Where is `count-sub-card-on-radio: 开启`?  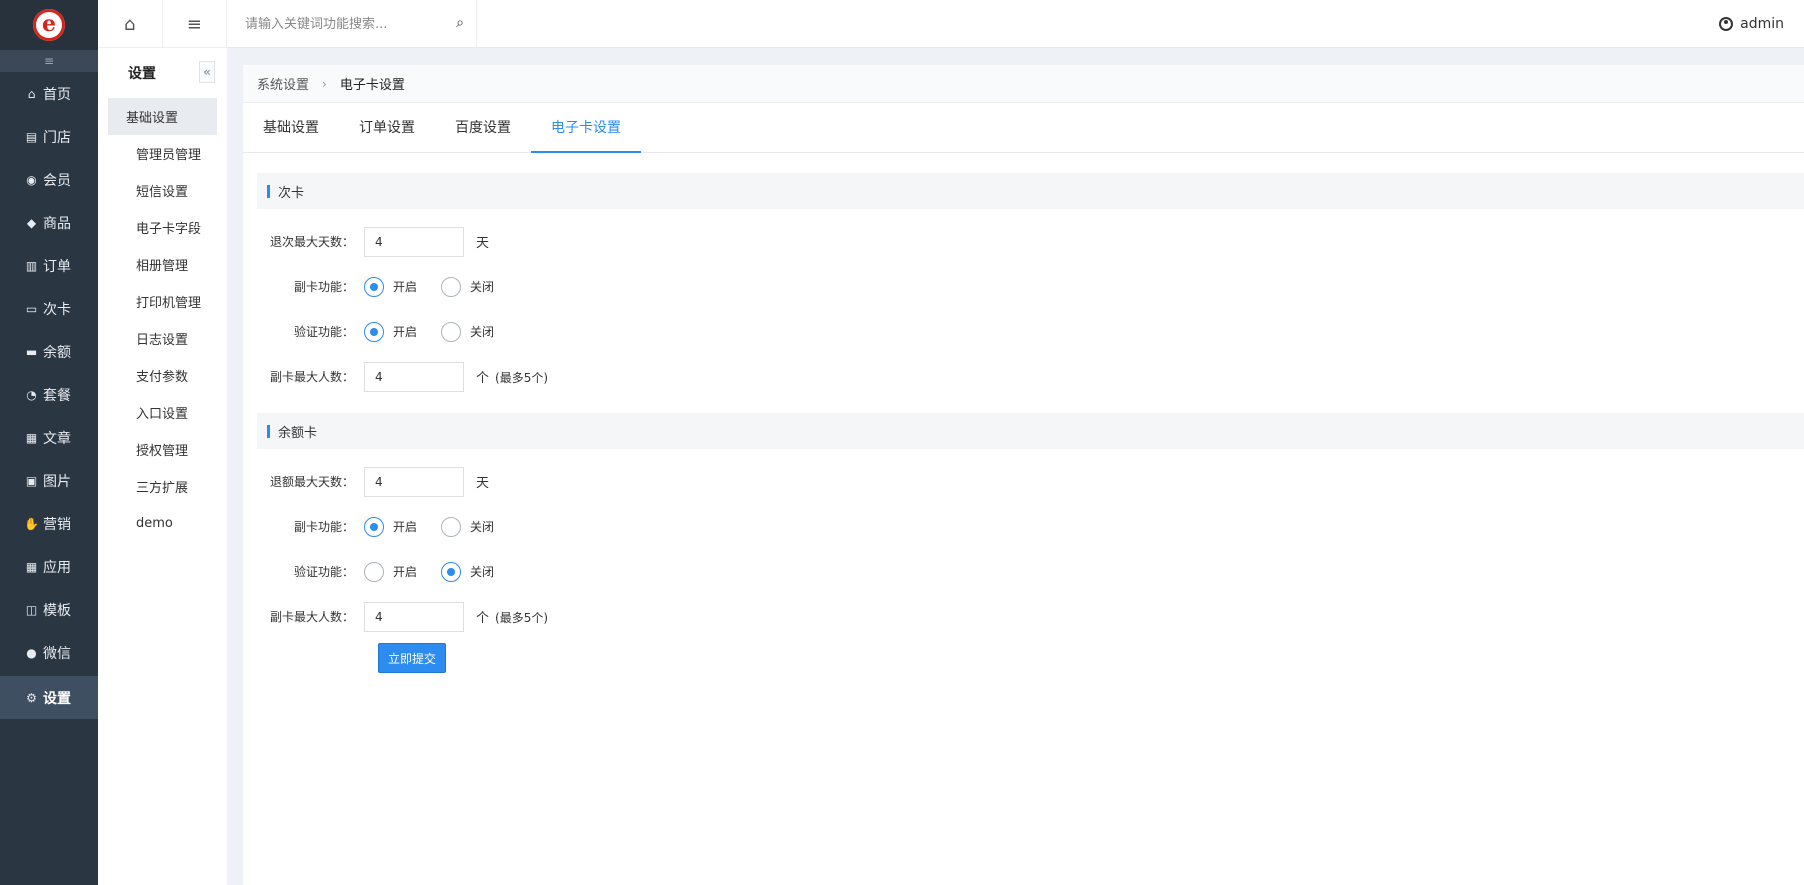 count-sub-card-on-radio: 开启 is located at coordinates (391, 286).